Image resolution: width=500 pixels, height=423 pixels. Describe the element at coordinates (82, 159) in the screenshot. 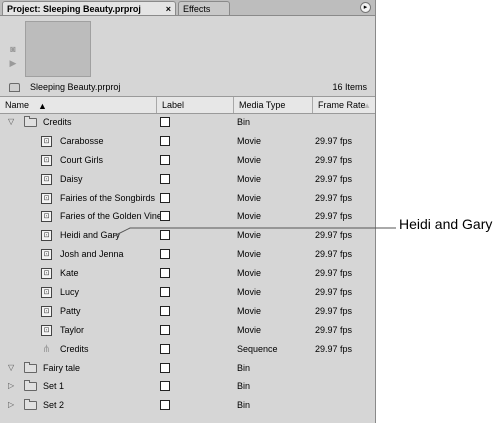

I see `item-name: Court Girls` at that location.